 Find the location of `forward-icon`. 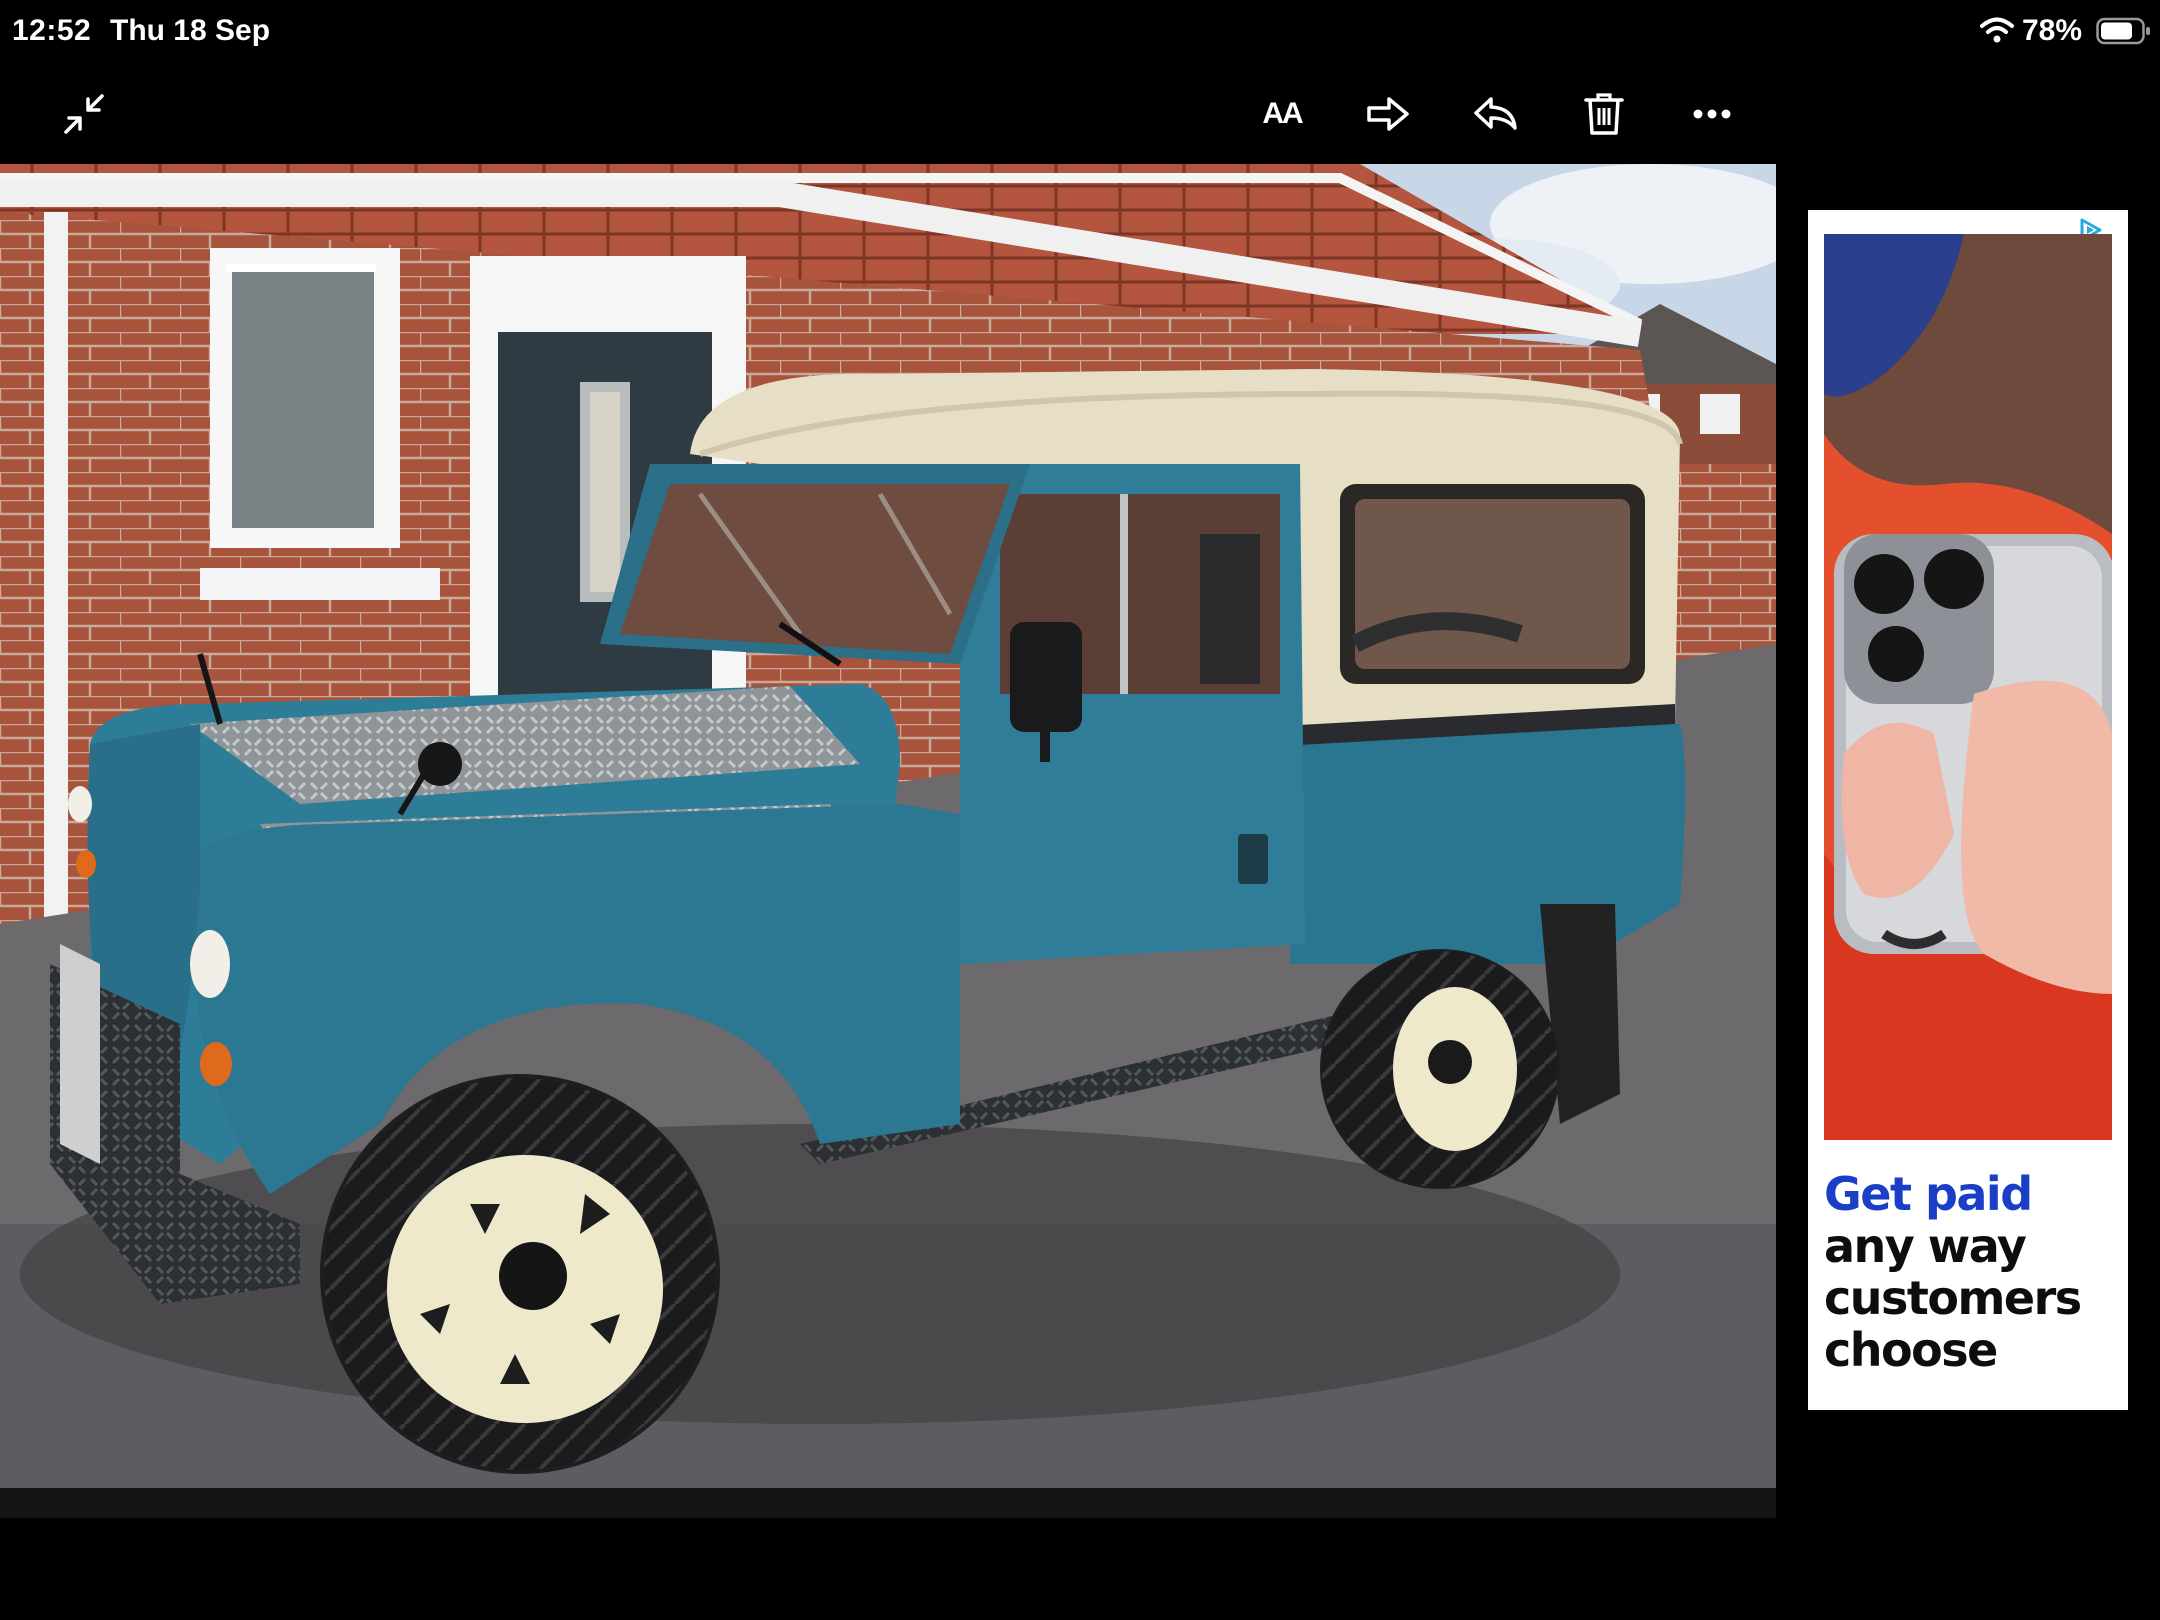

forward-icon is located at coordinates (1388, 114).